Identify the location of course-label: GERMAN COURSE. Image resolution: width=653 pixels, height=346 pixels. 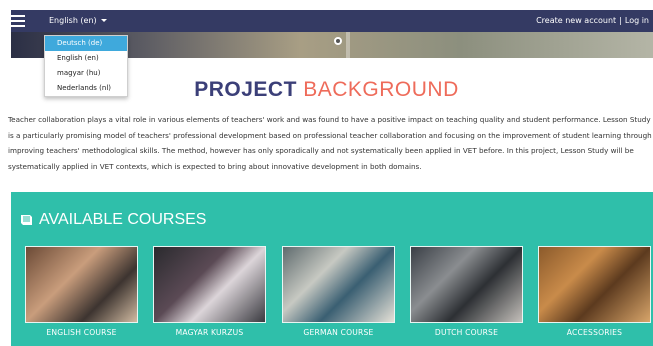
(338, 332).